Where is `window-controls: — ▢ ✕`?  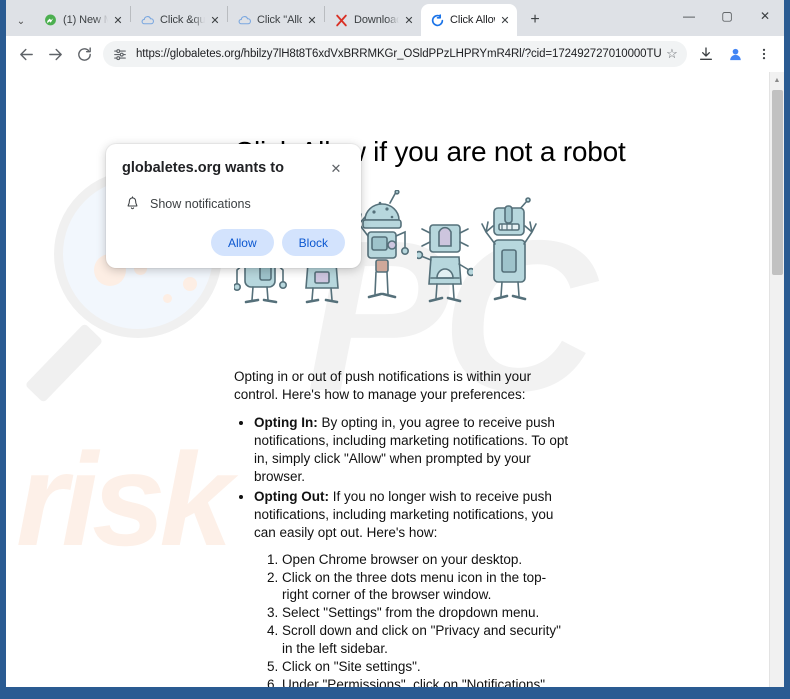 window-controls: — ▢ ✕ is located at coordinates (727, 16).